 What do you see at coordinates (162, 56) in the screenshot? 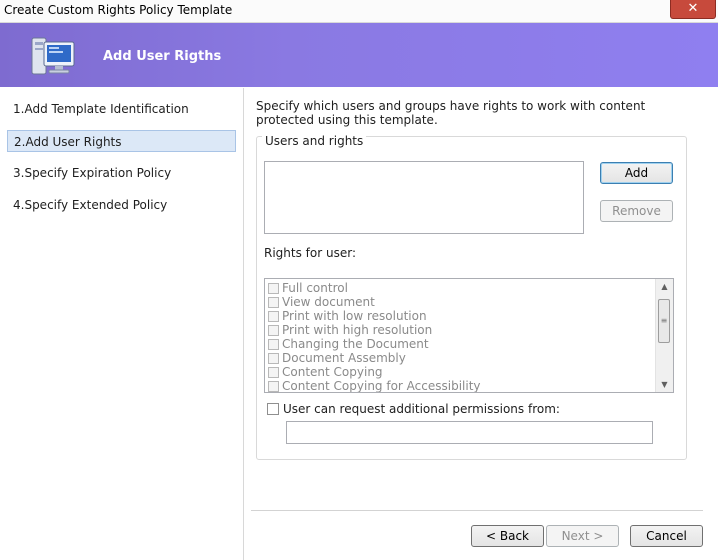
I see `header-title: Add User Rigths` at bounding box center [162, 56].